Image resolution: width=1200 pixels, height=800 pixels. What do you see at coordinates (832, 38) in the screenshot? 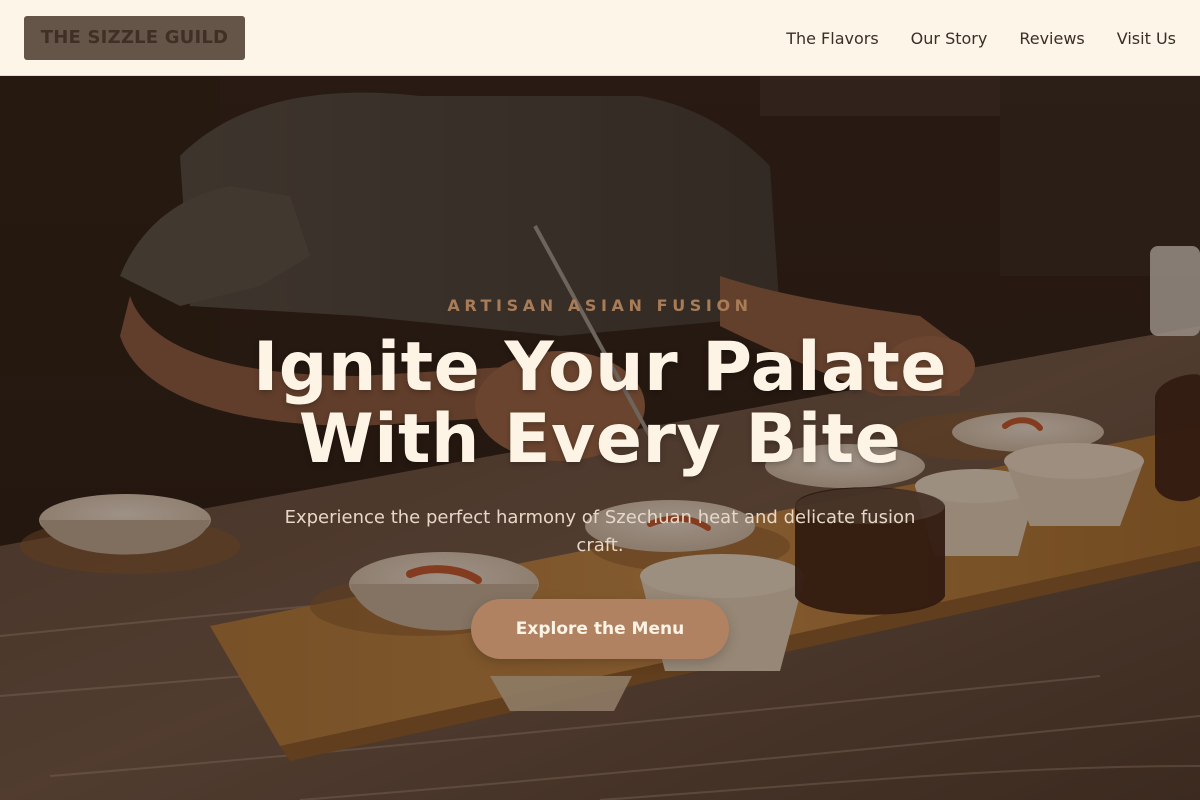
I see `nav-link-flavors: The Flavors` at bounding box center [832, 38].